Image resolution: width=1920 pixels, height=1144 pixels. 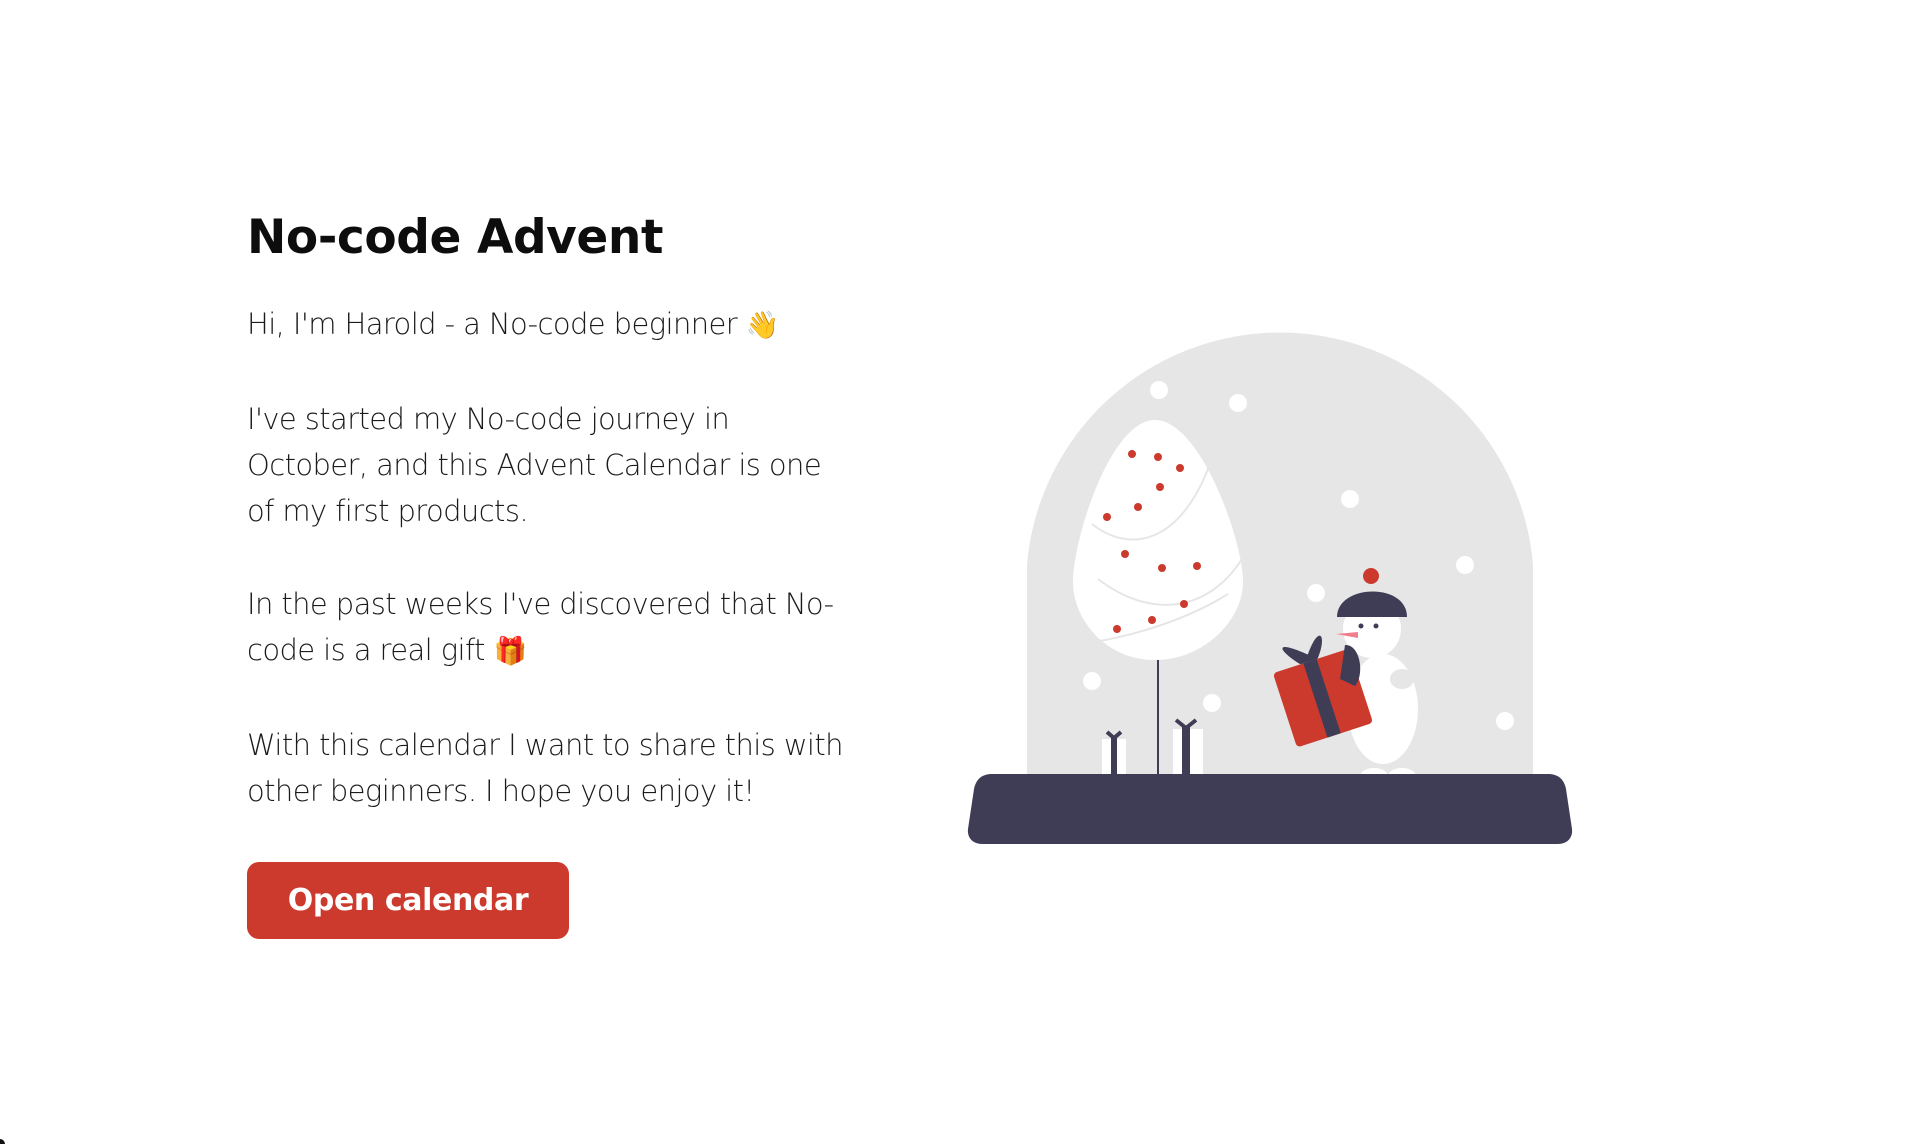 What do you see at coordinates (492, 324) in the screenshot?
I see `intro-line: Hi, I'm Harold - a No-code beginner` at bounding box center [492, 324].